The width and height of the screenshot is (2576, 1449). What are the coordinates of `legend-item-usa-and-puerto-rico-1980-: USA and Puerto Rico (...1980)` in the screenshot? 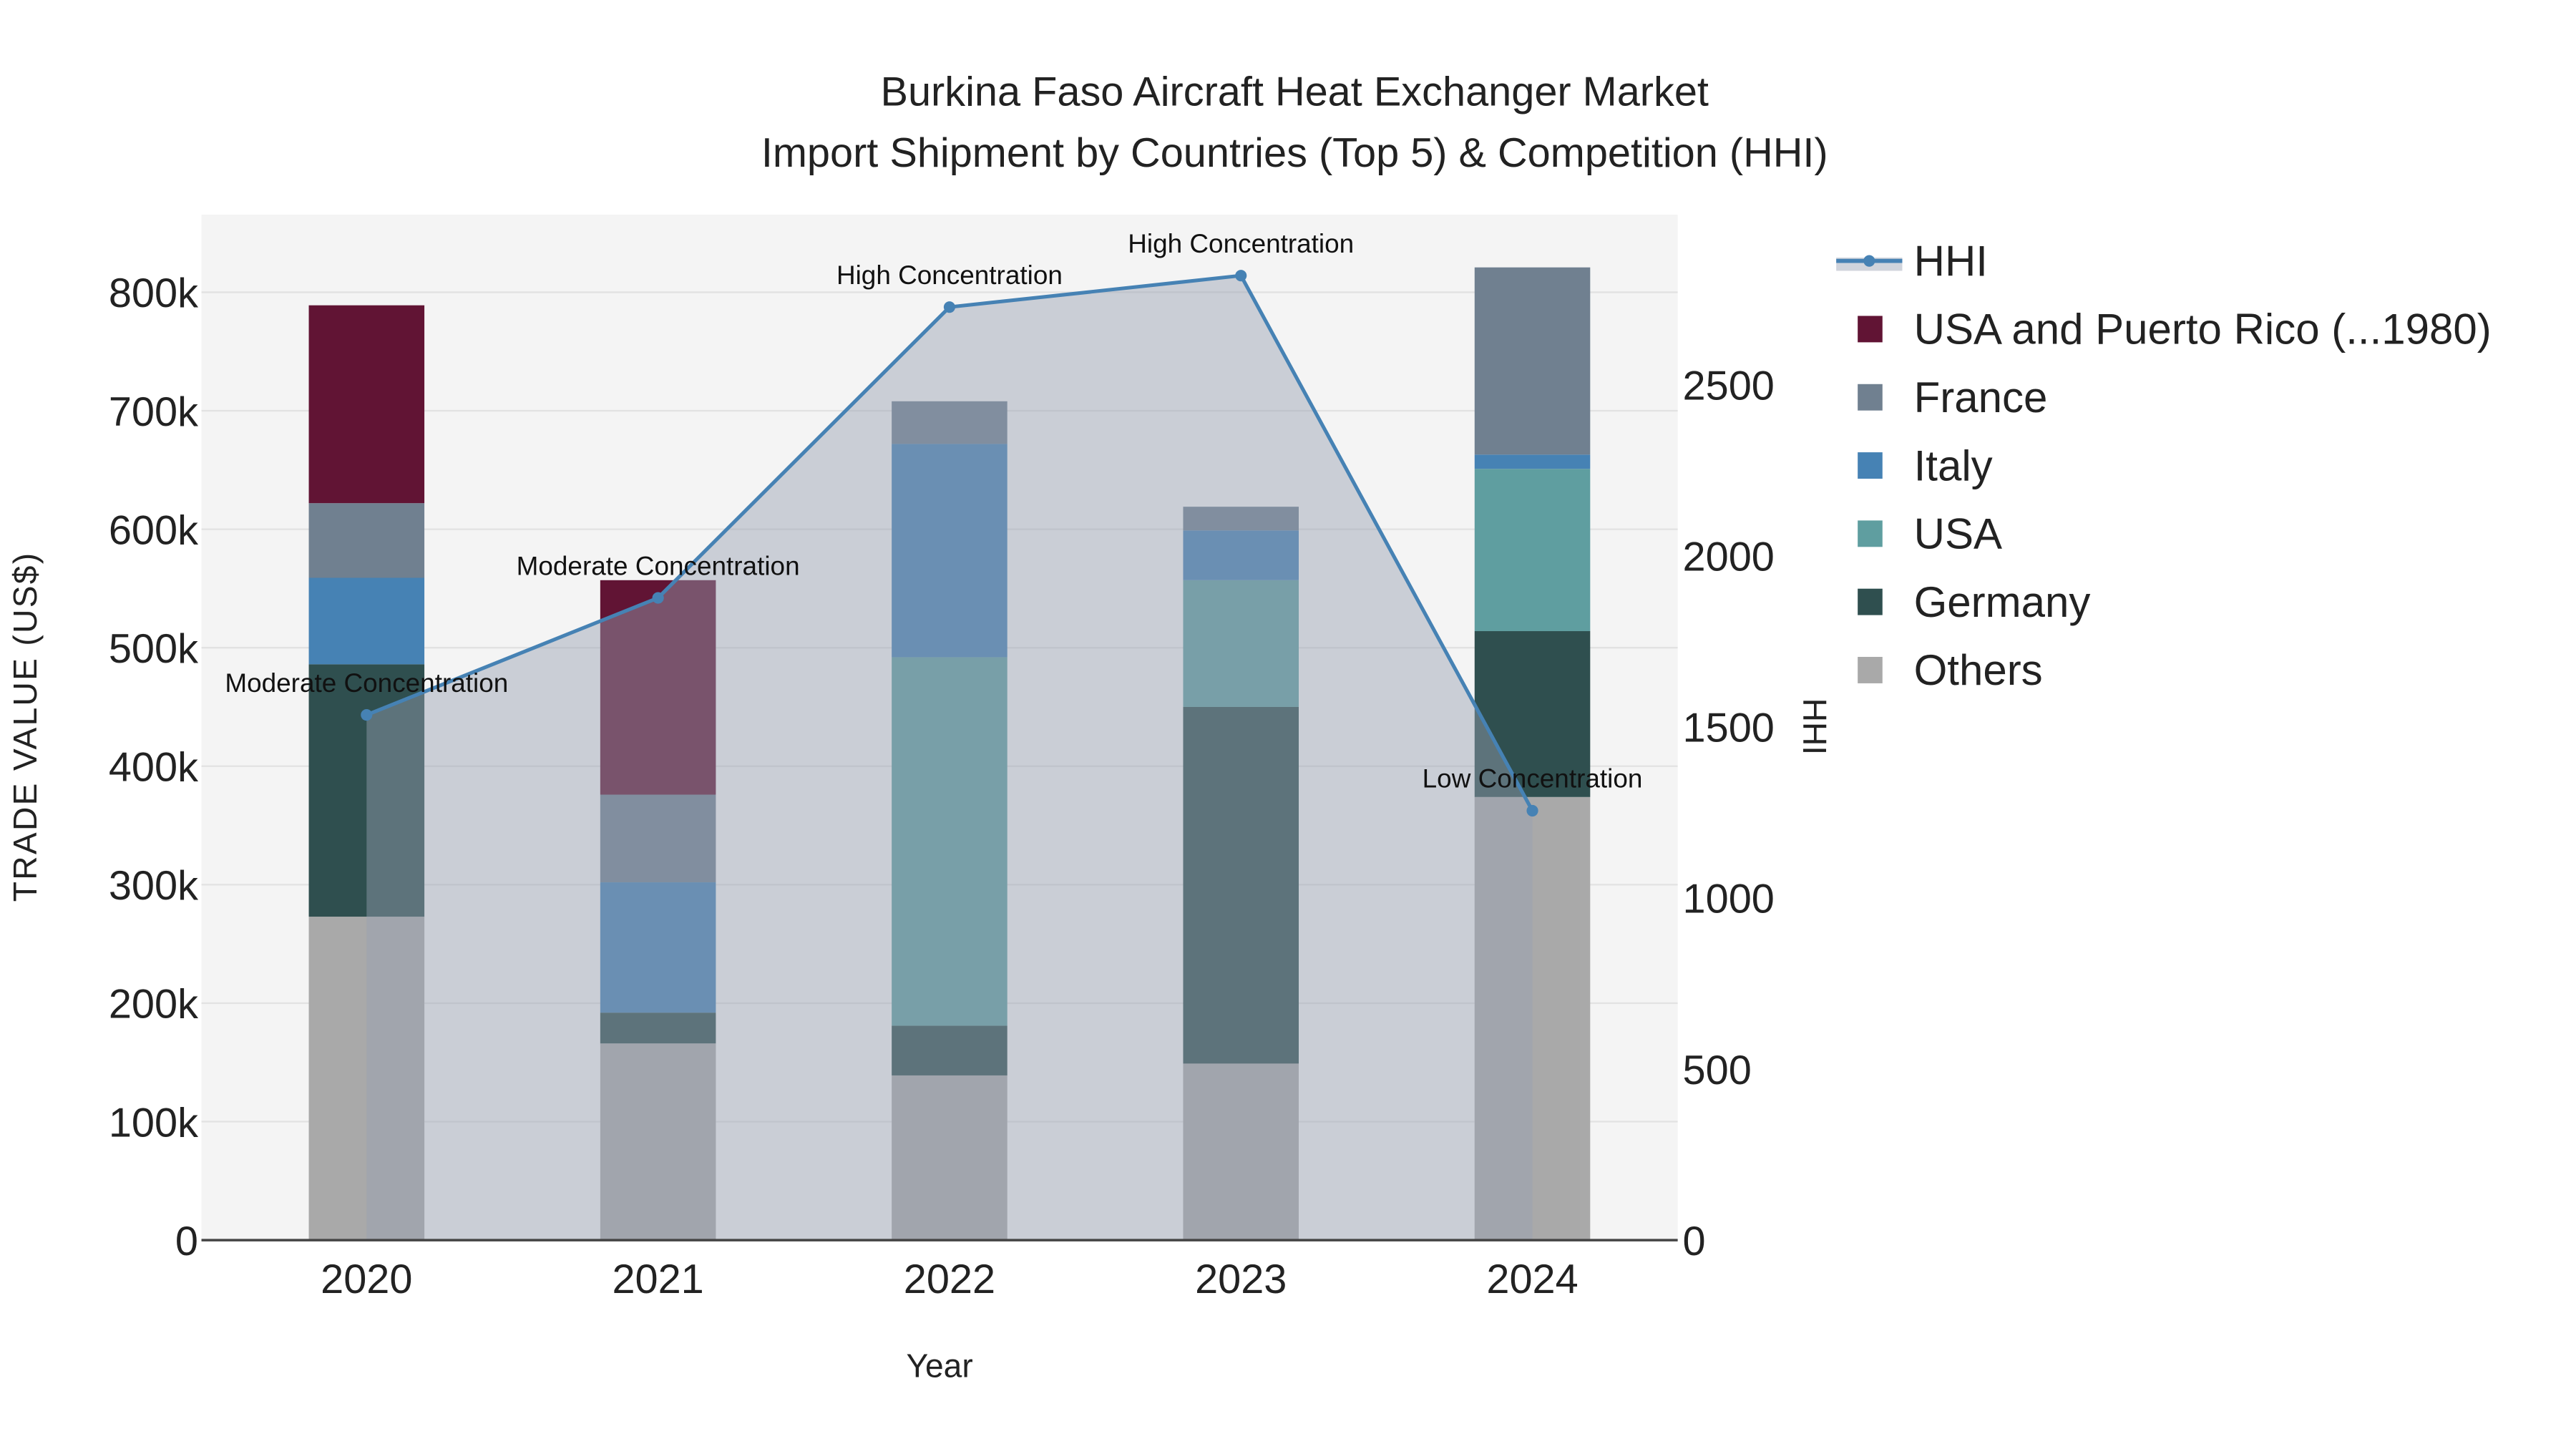 It's located at (2175, 329).